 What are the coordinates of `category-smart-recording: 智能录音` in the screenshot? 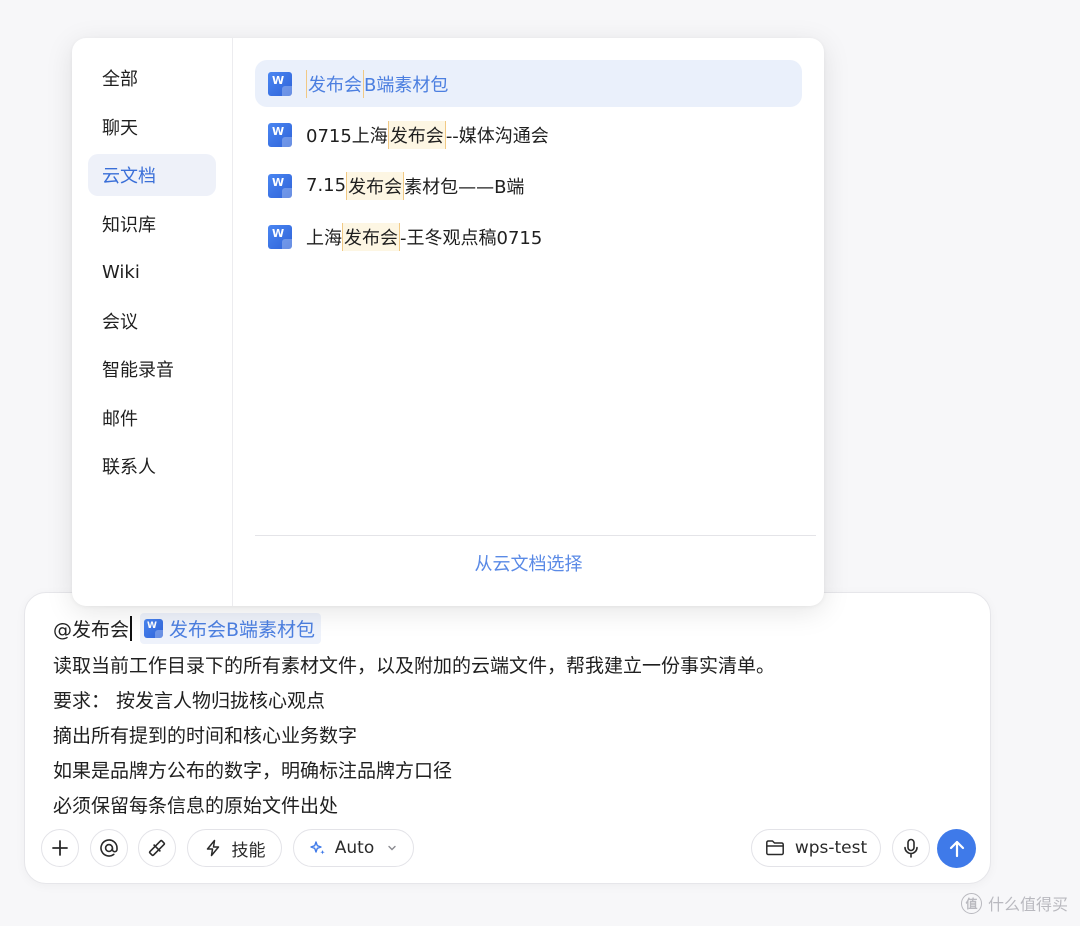 It's located at (152, 369).